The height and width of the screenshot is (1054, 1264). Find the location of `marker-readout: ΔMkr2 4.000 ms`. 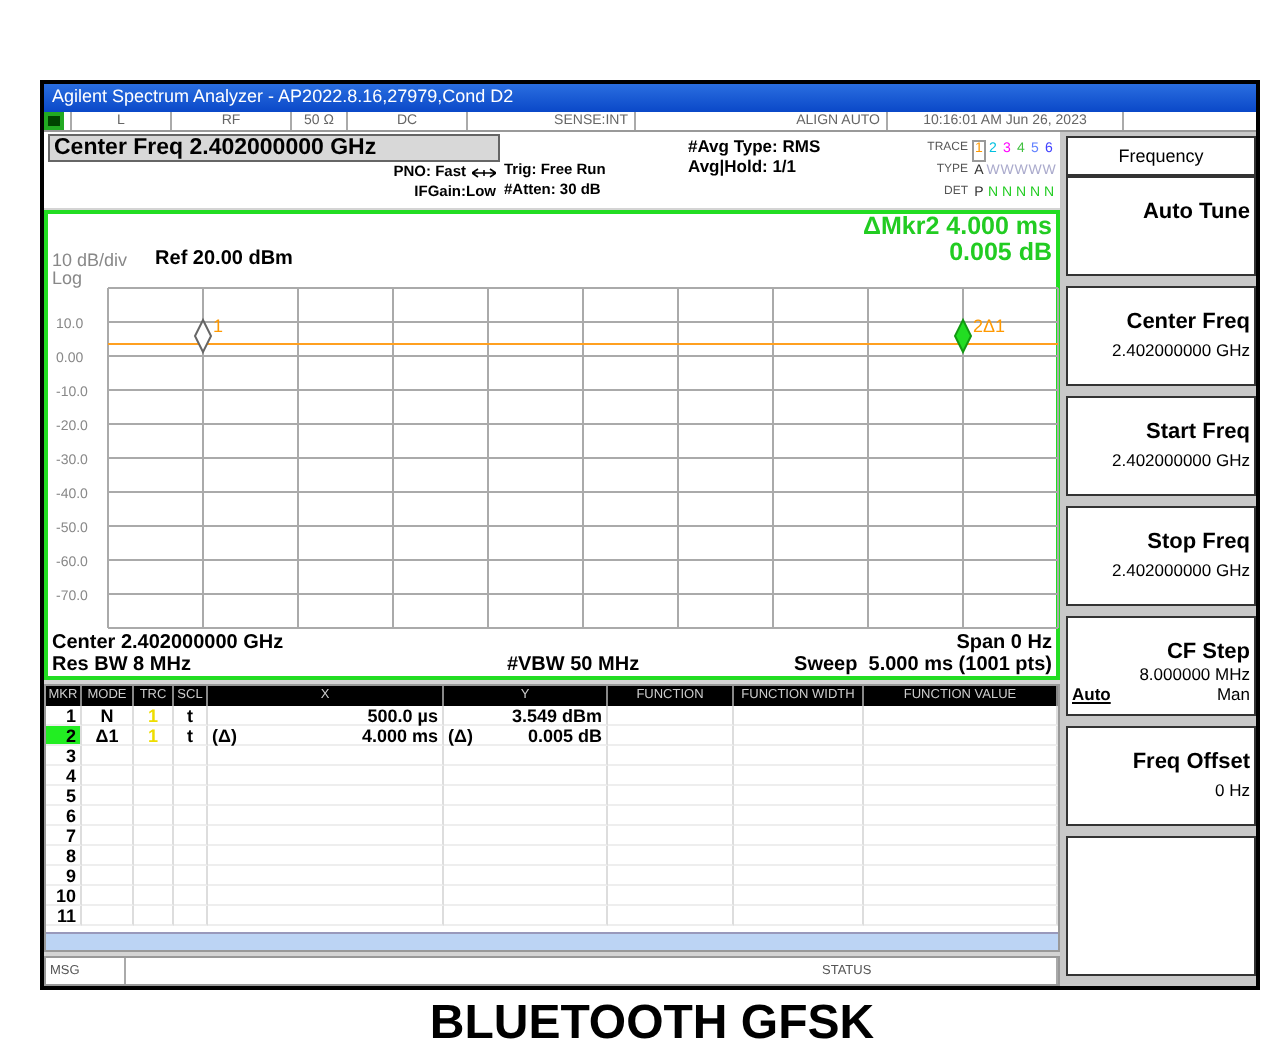

marker-readout: ΔMkr2 4.000 ms is located at coordinates (957, 226).